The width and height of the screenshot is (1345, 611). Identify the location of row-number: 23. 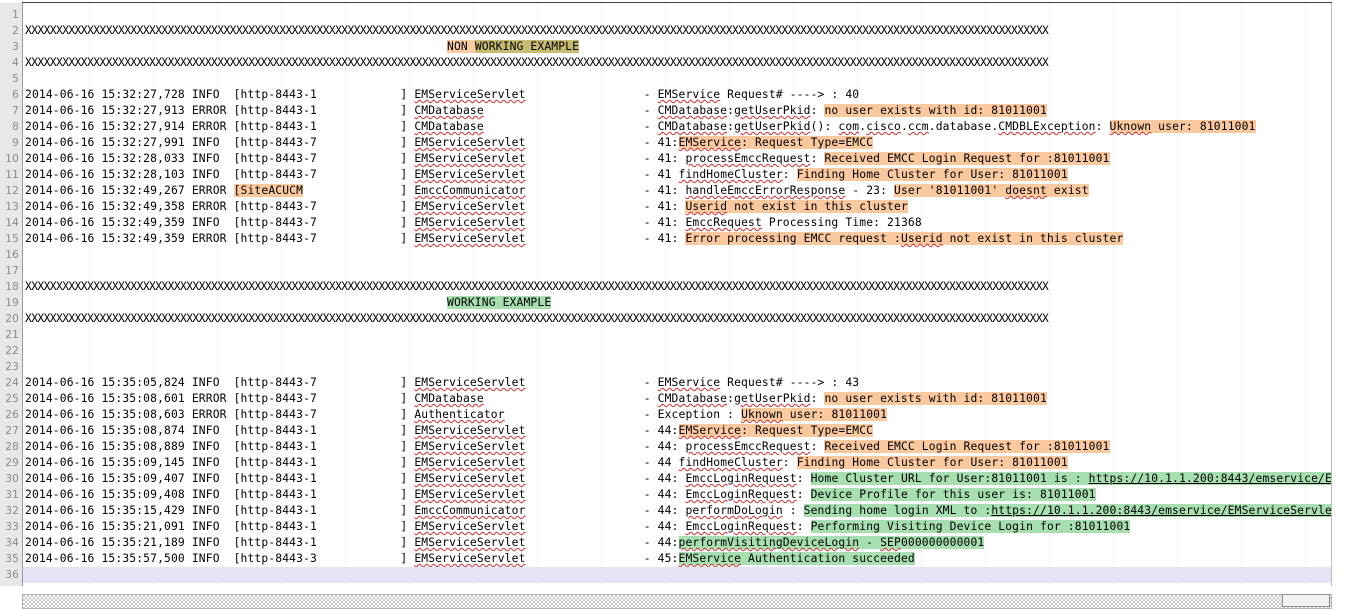
(9, 367).